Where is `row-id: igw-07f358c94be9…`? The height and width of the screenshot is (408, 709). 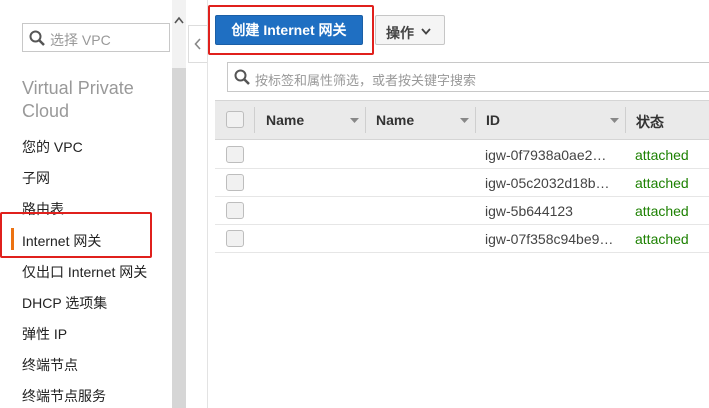
row-id: igw-07f358c94be9… is located at coordinates (549, 239).